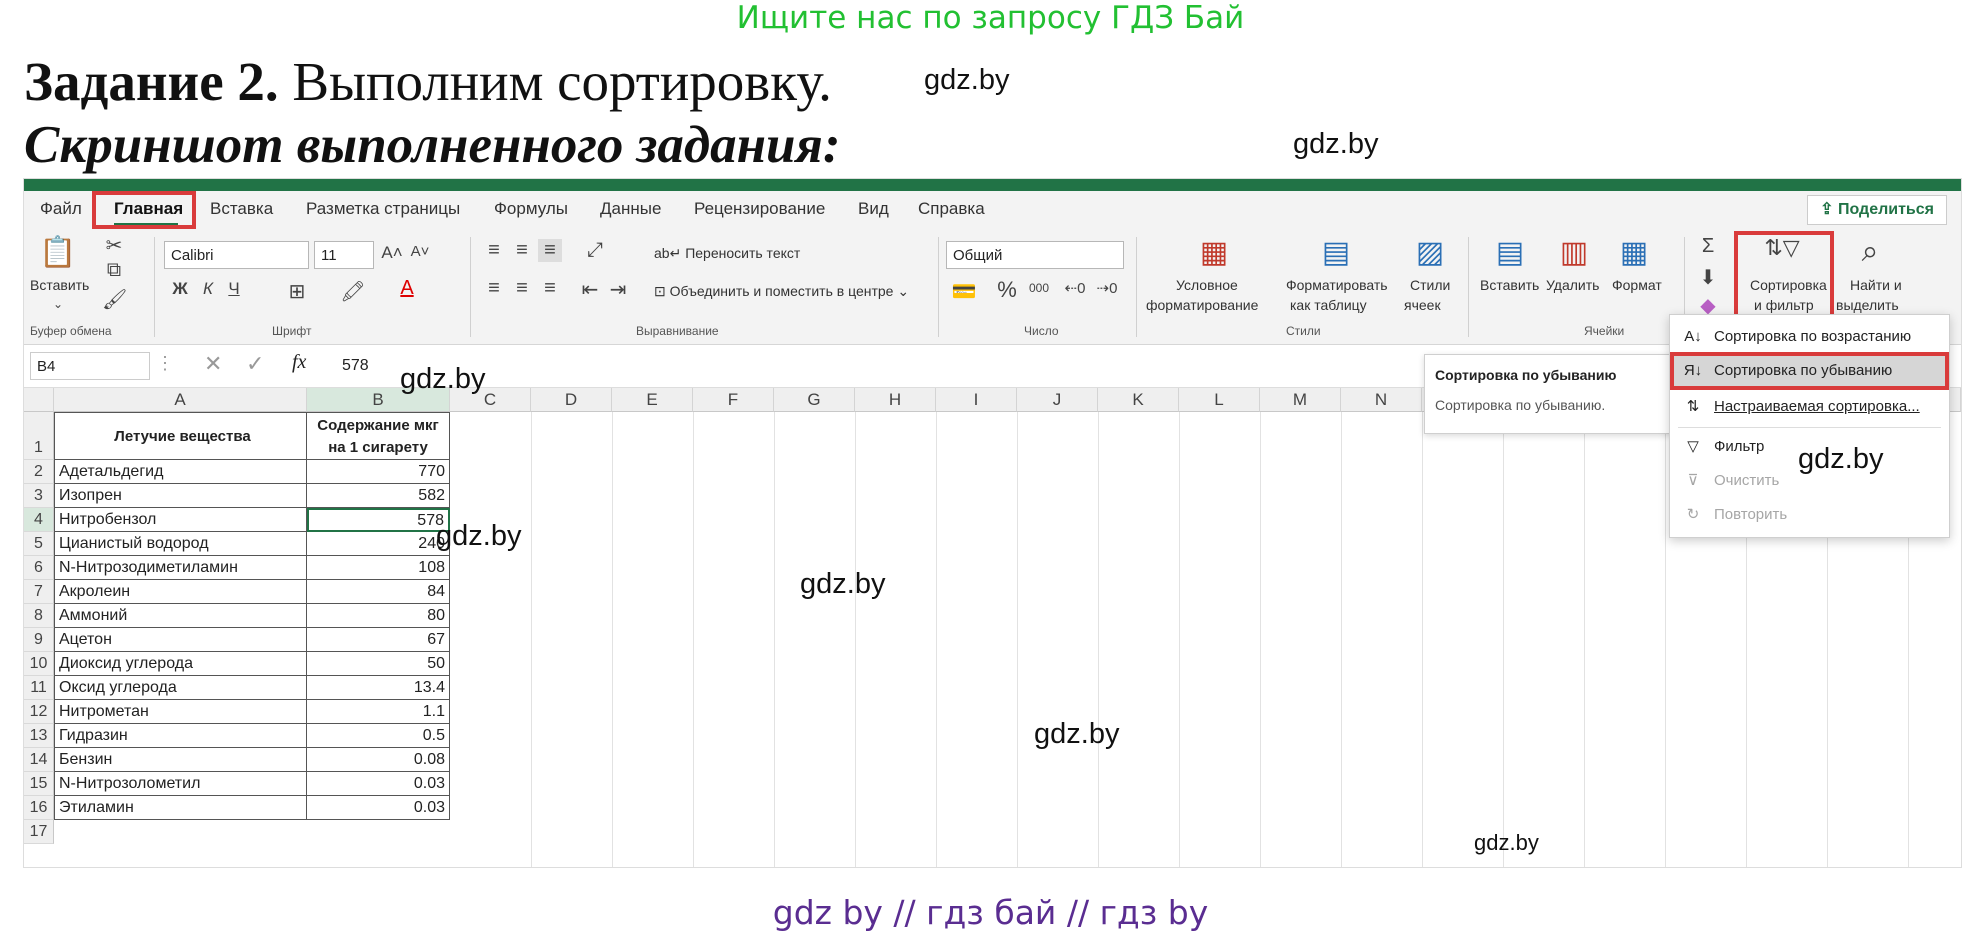 This screenshot has width=1981, height=933. What do you see at coordinates (344, 255) in the screenshot?
I see `font-size-select: 11` at bounding box center [344, 255].